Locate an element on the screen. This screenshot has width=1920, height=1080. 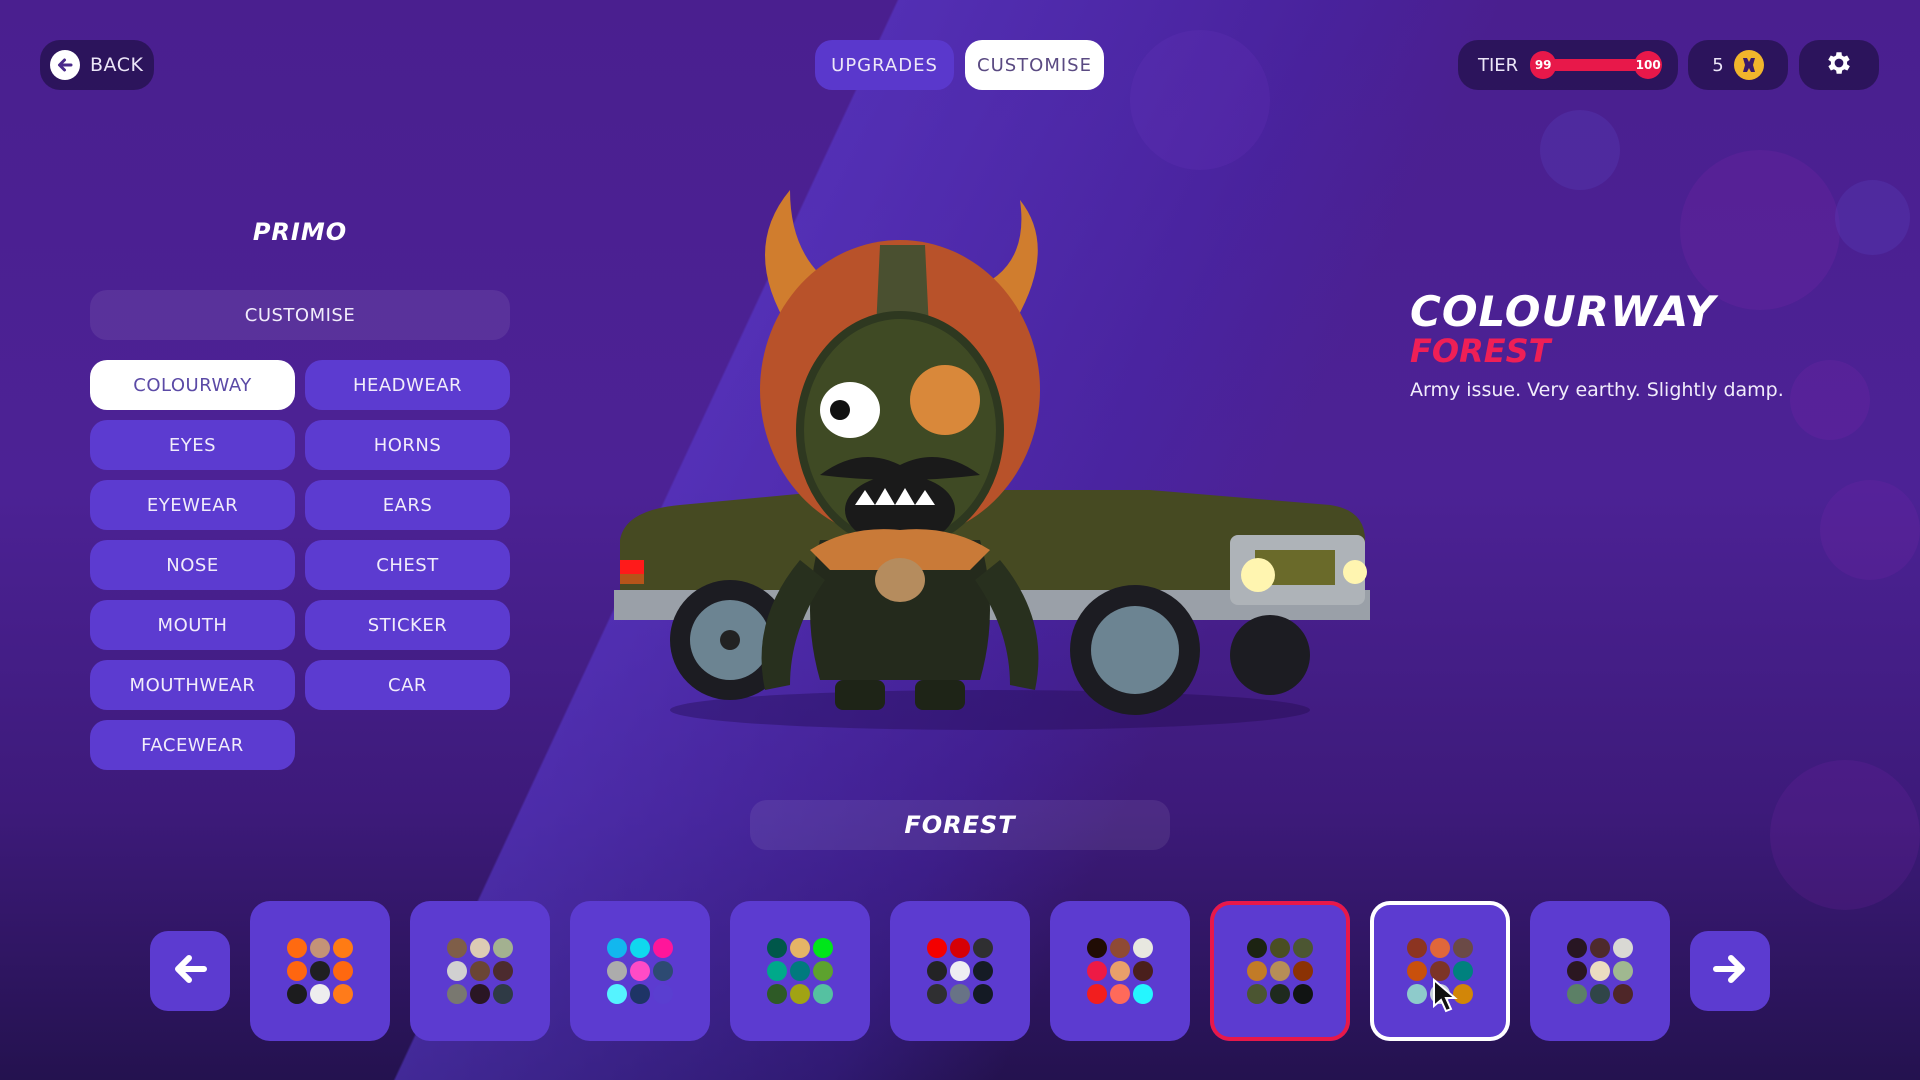
selected-colourway-name: FOREST is located at coordinates (960, 825).